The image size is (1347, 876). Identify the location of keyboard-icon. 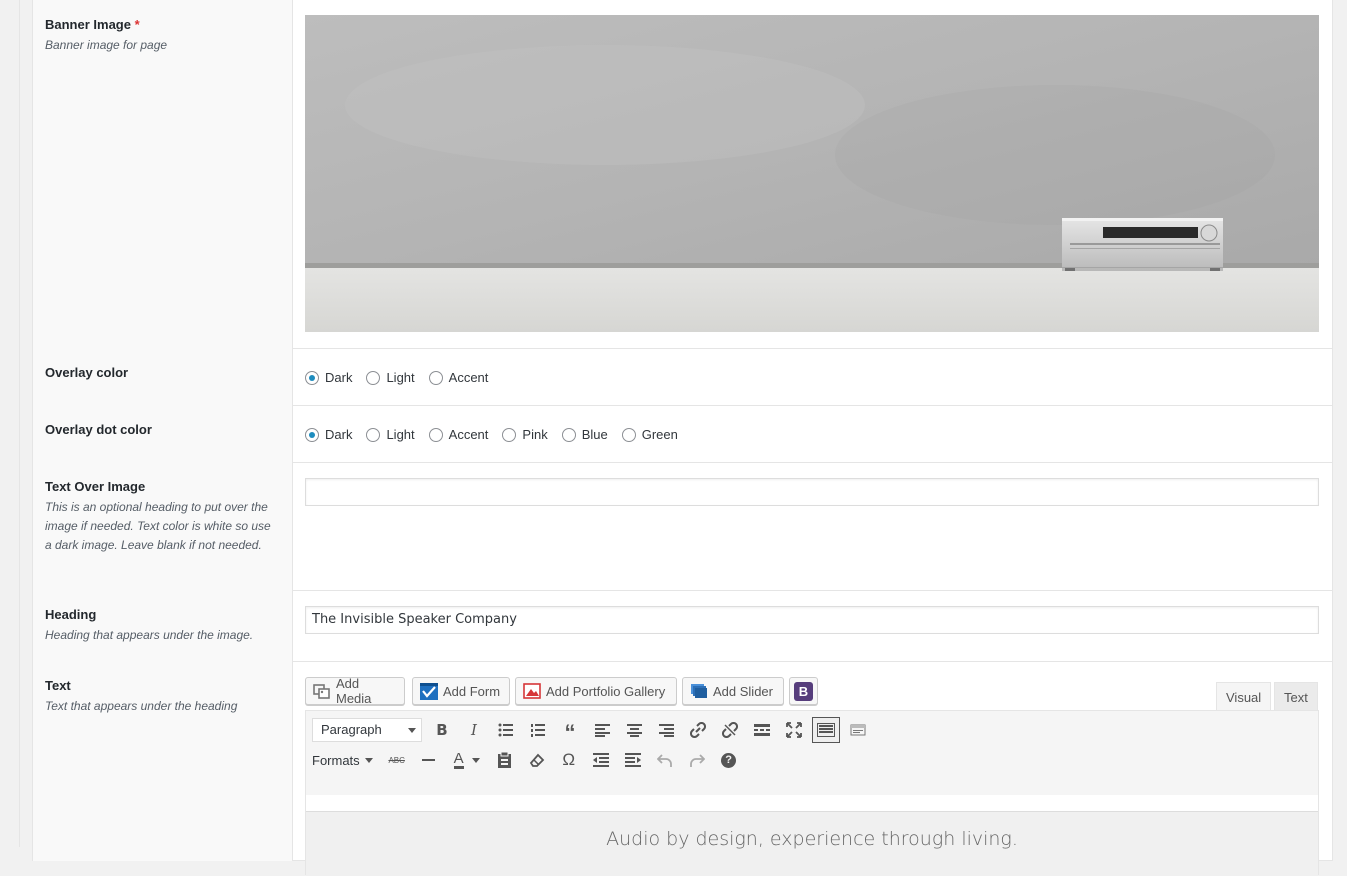
(826, 730).